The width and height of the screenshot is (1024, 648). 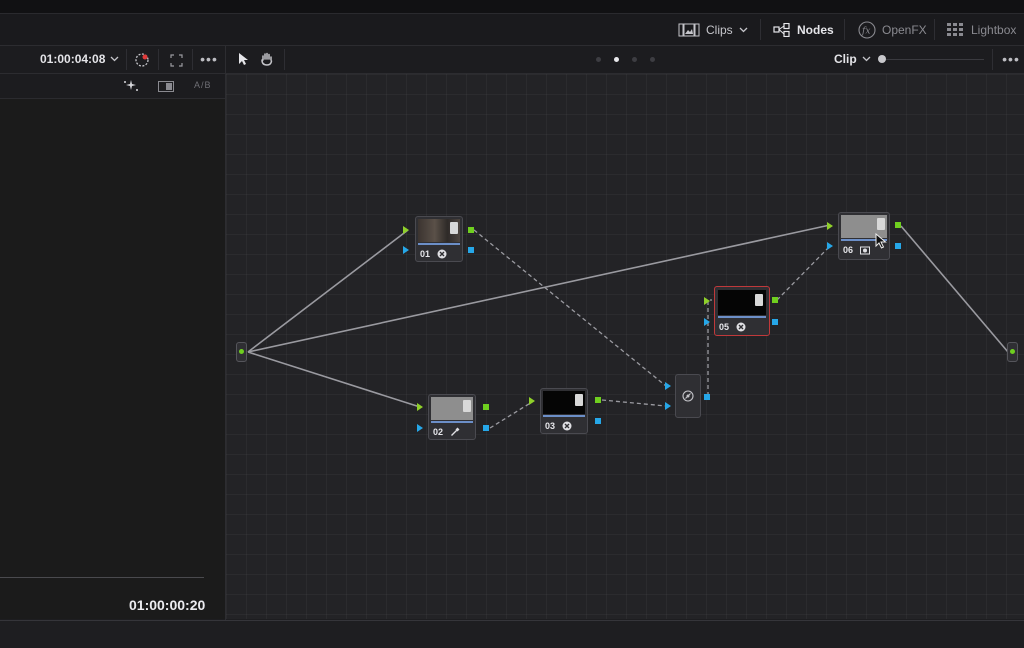 I want to click on svg-text: fx, so click(x=865, y=31).